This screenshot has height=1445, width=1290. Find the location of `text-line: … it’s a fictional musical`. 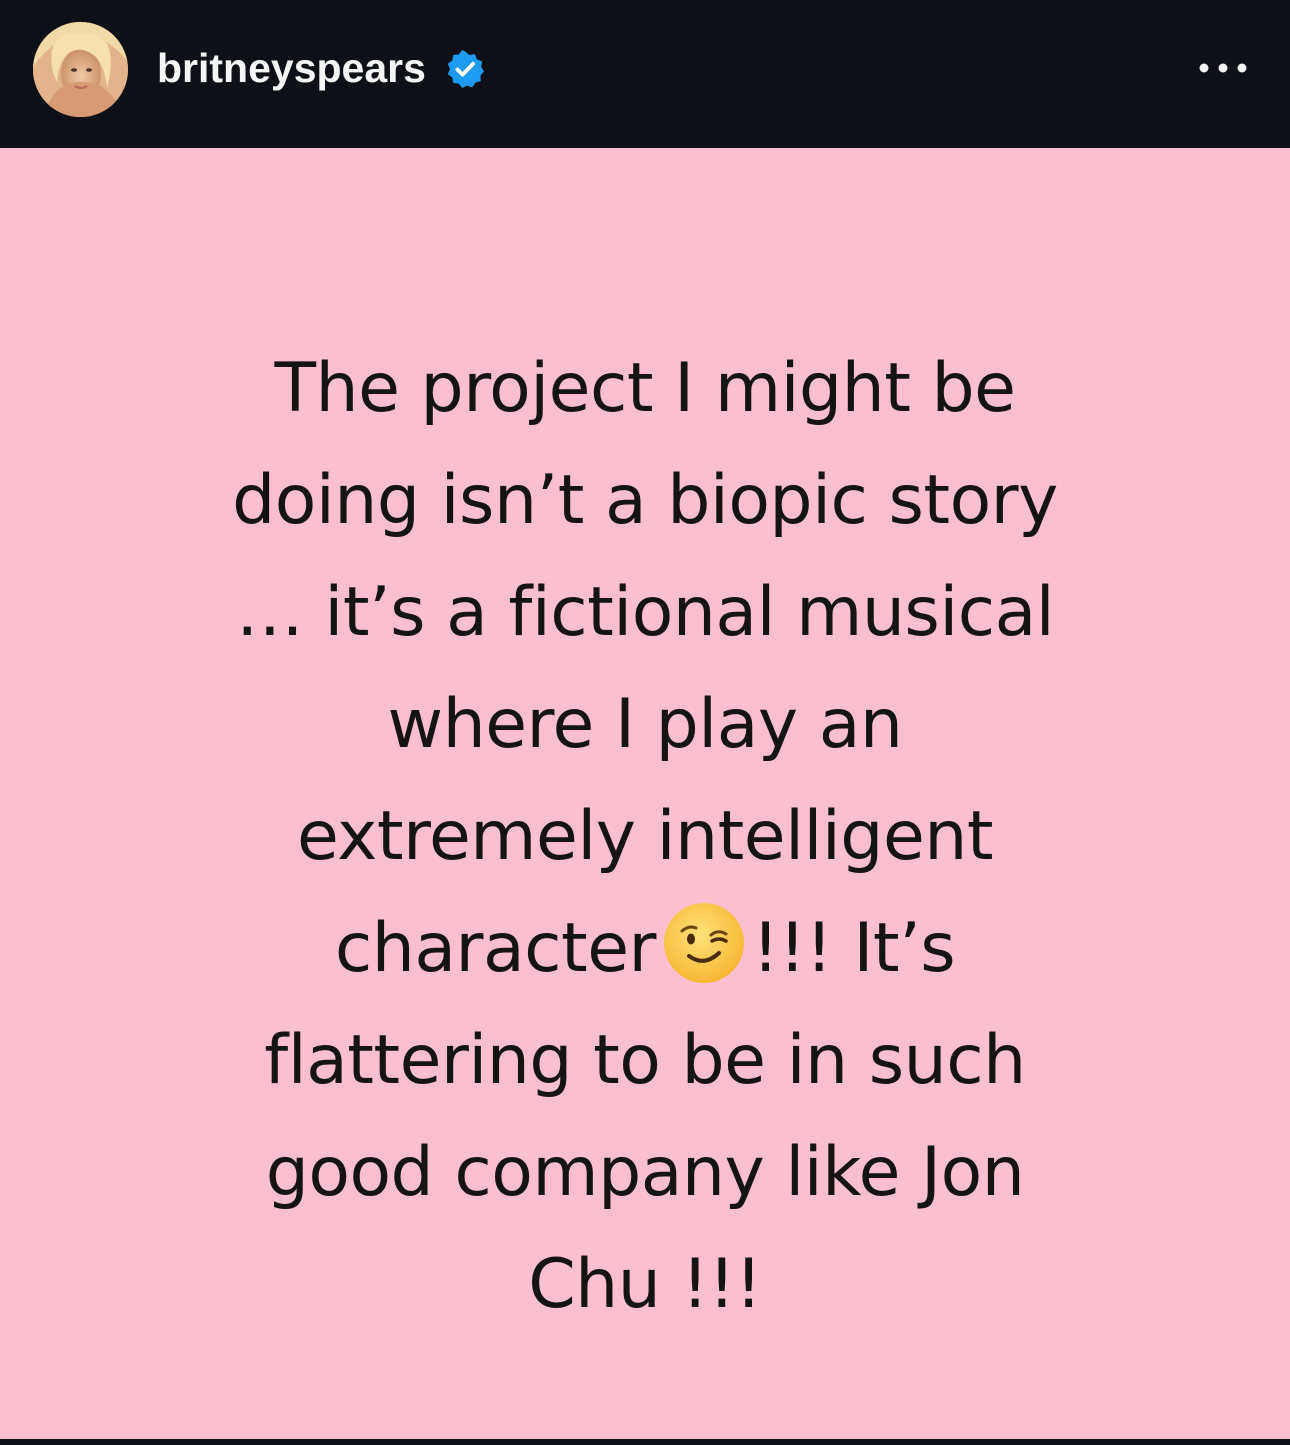

text-line: … it’s a fictional musical is located at coordinates (645, 612).